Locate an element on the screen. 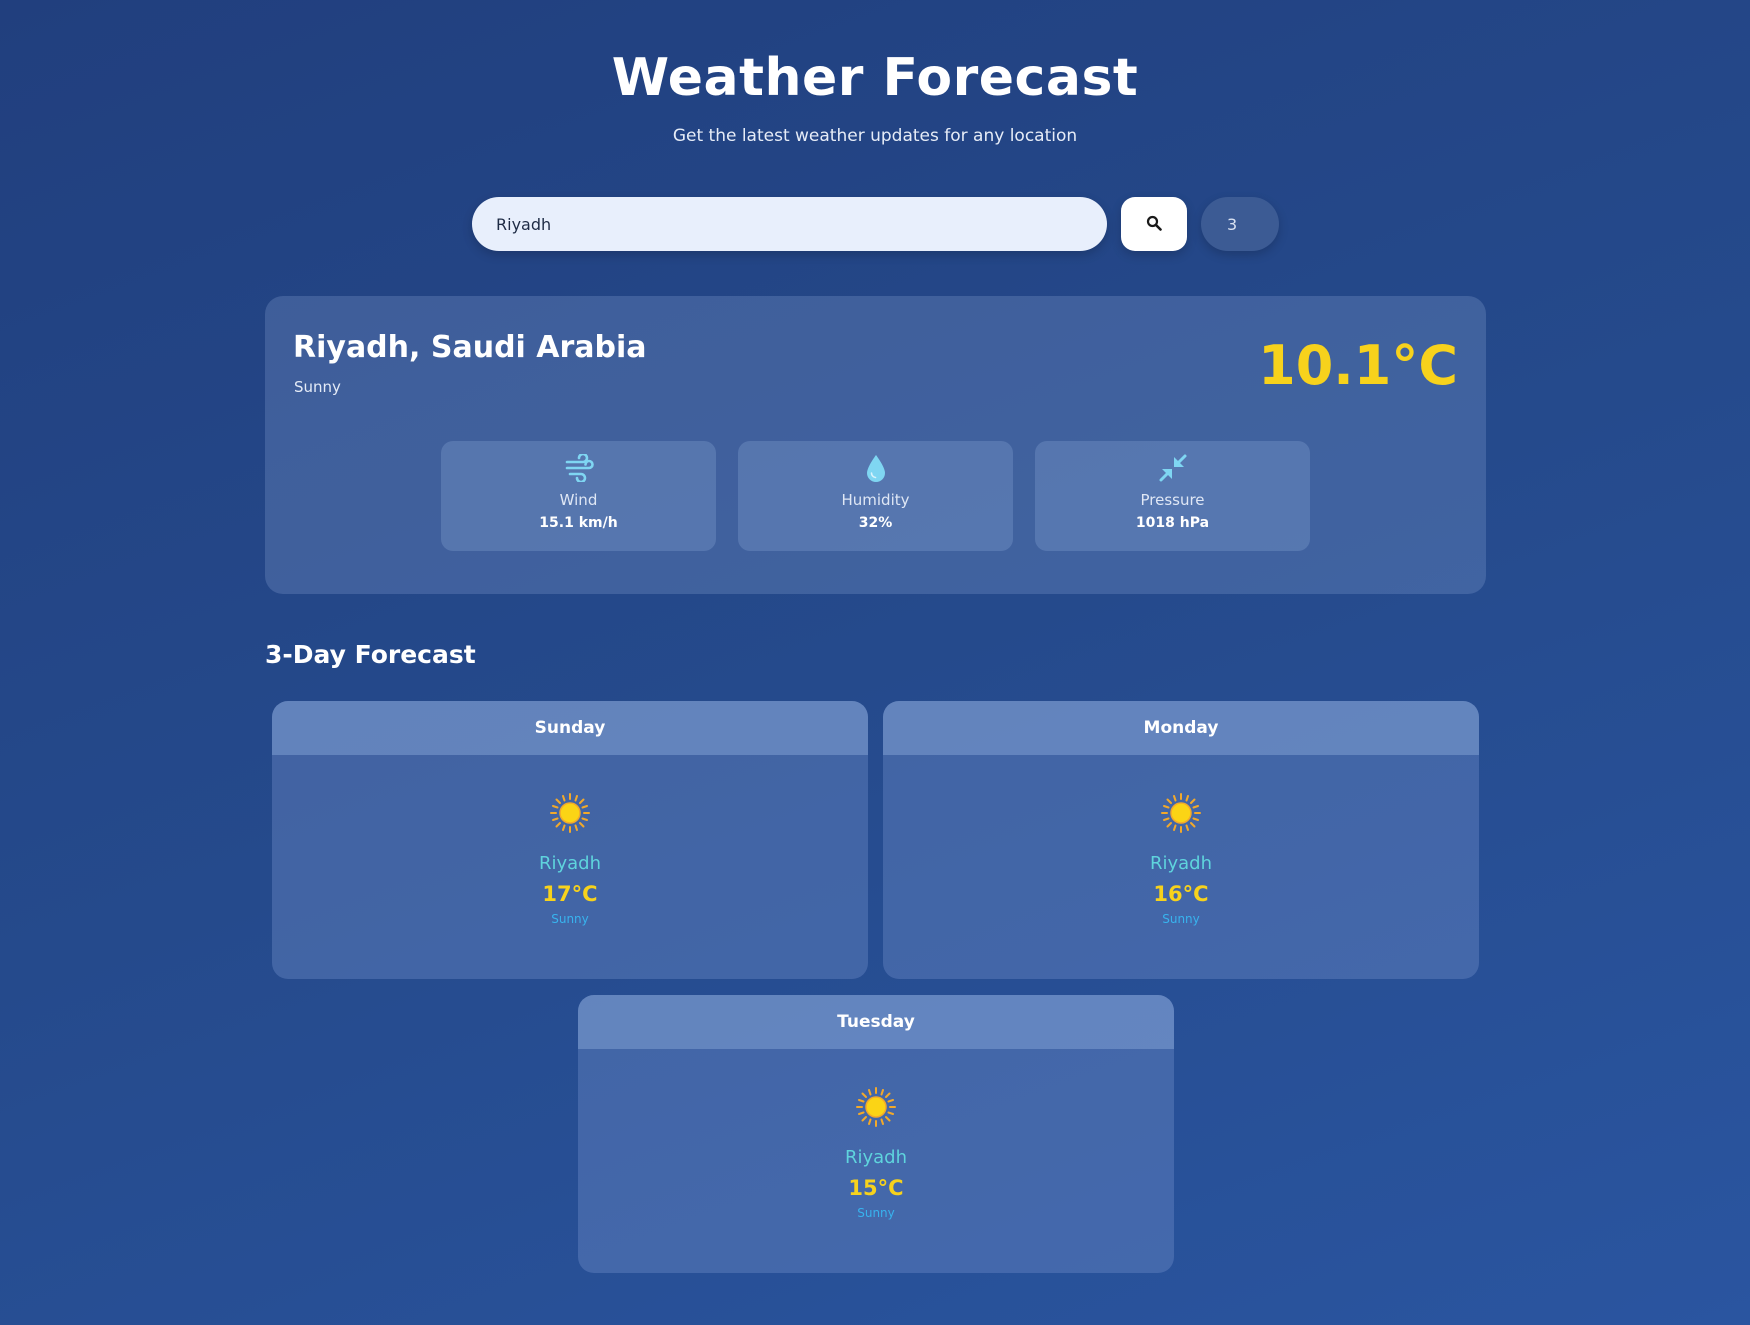 The image size is (1750, 1325). wind-icon is located at coordinates (579, 468).